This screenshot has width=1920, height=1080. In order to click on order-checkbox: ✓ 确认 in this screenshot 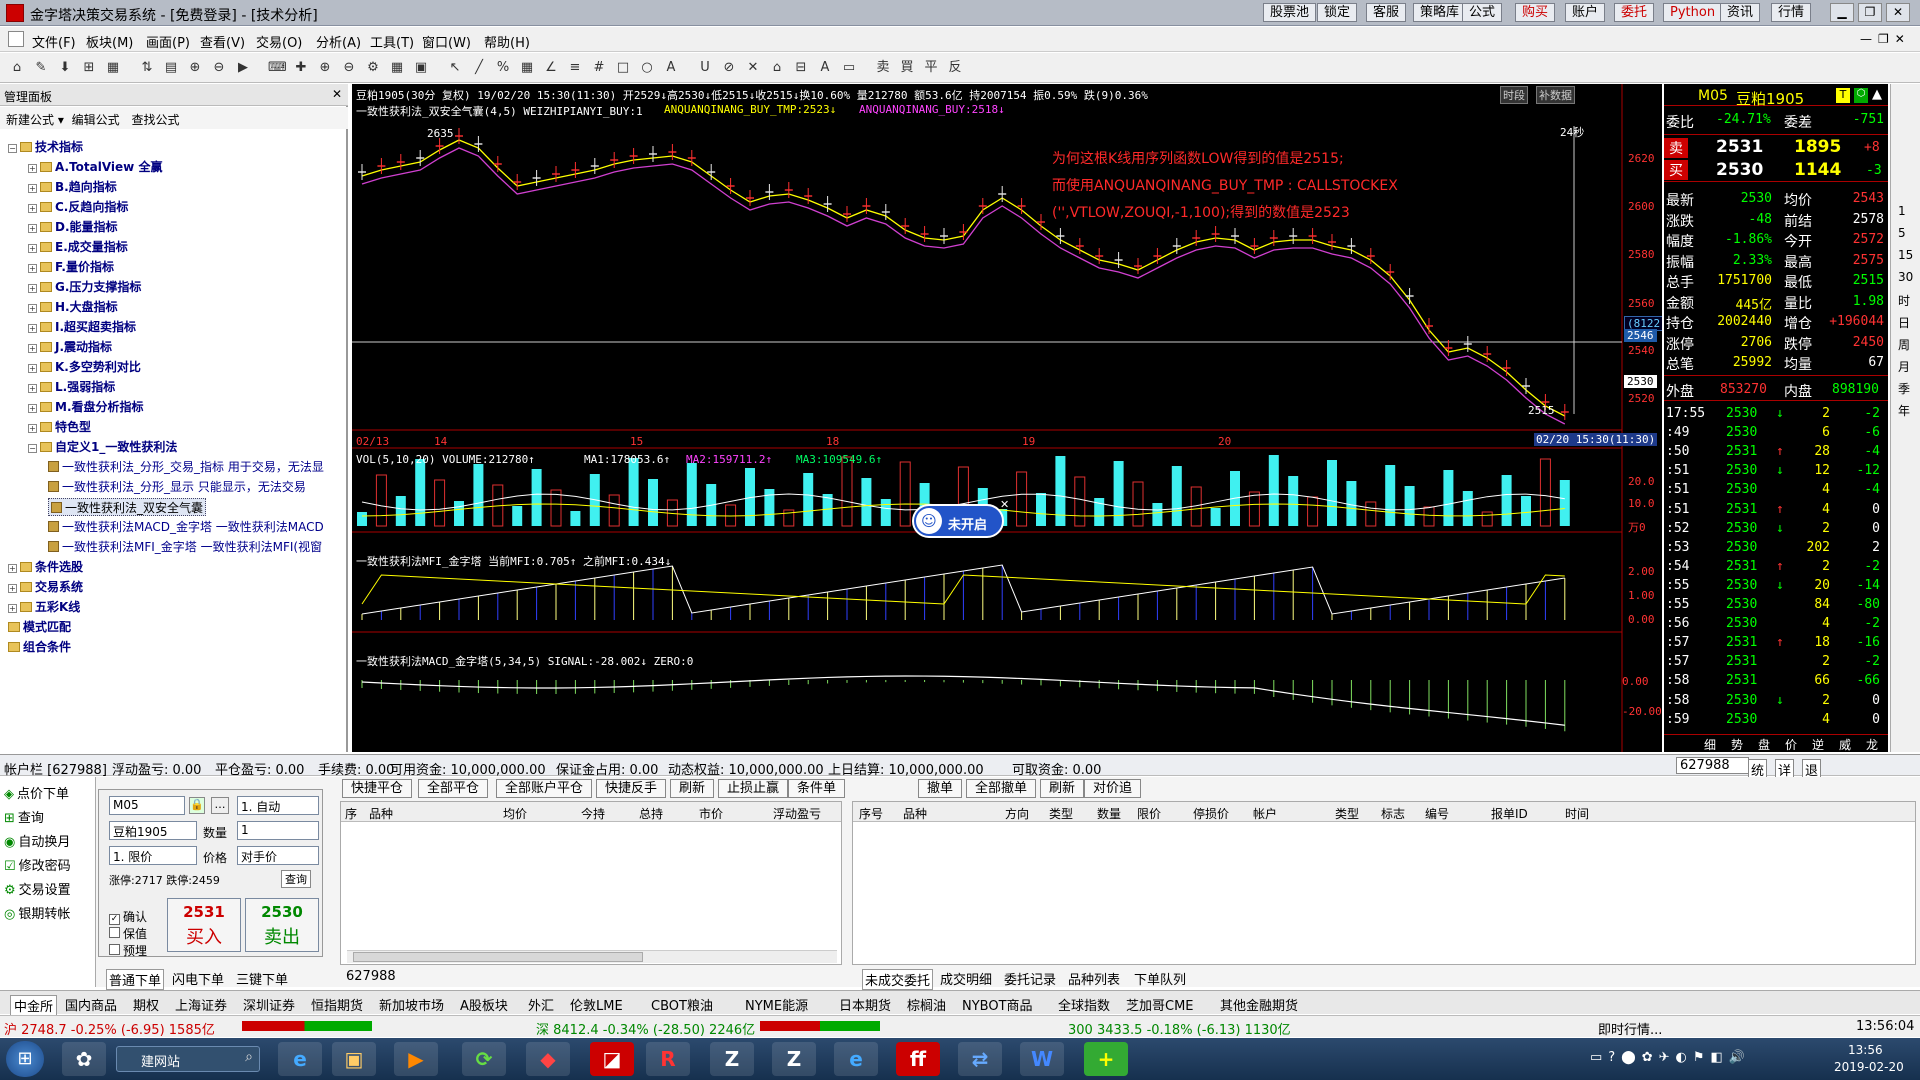, I will do `click(128, 916)`.